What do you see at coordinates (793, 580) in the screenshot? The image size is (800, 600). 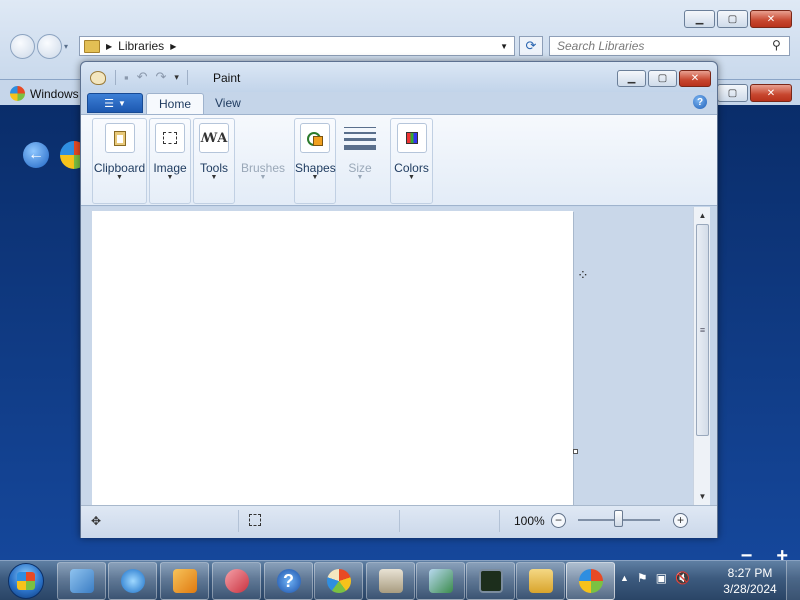 I see `show-desktop-button` at bounding box center [793, 580].